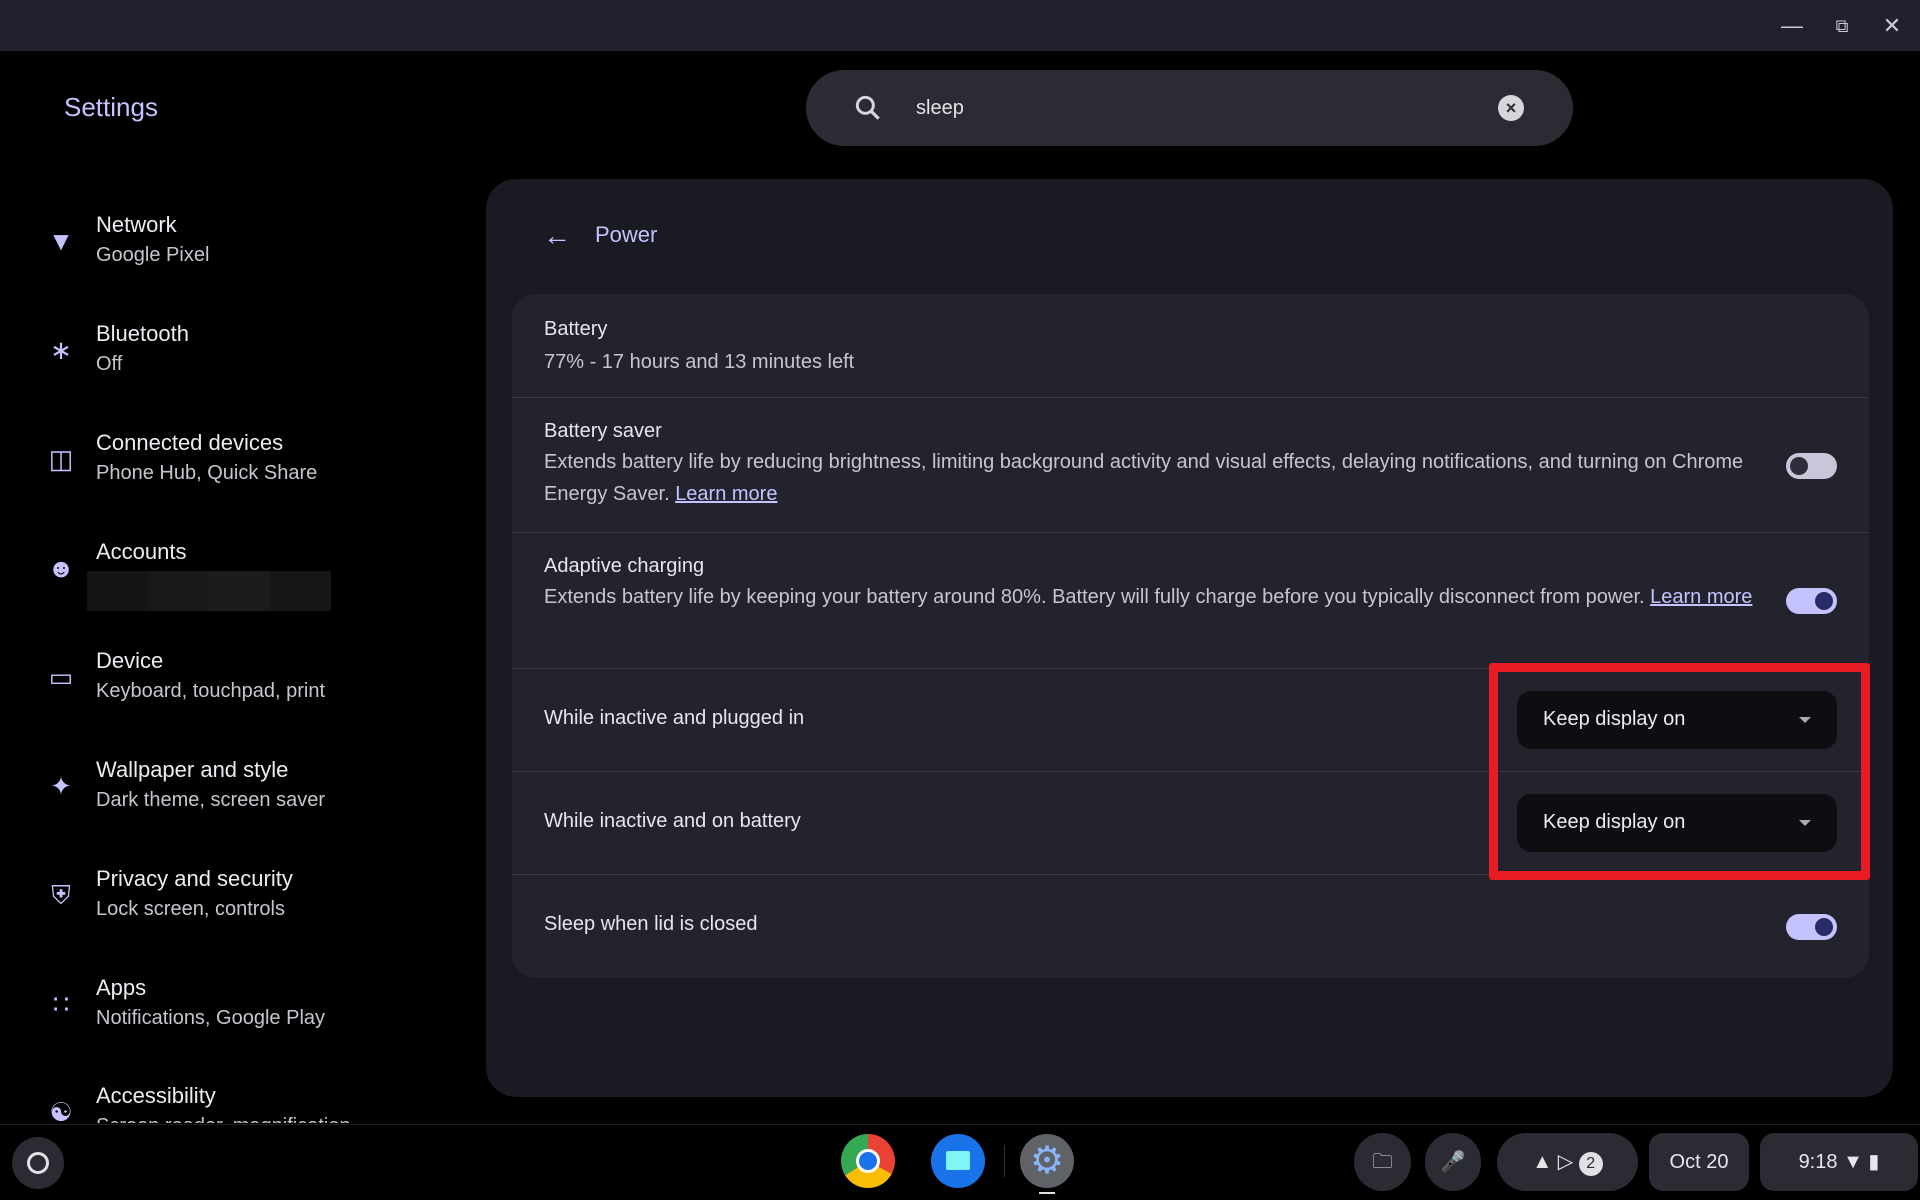 The width and height of the screenshot is (1920, 1200). Describe the element at coordinates (699, 362) in the screenshot. I see `battery-status: 77% - 17 hours and 13 minutes left` at that location.